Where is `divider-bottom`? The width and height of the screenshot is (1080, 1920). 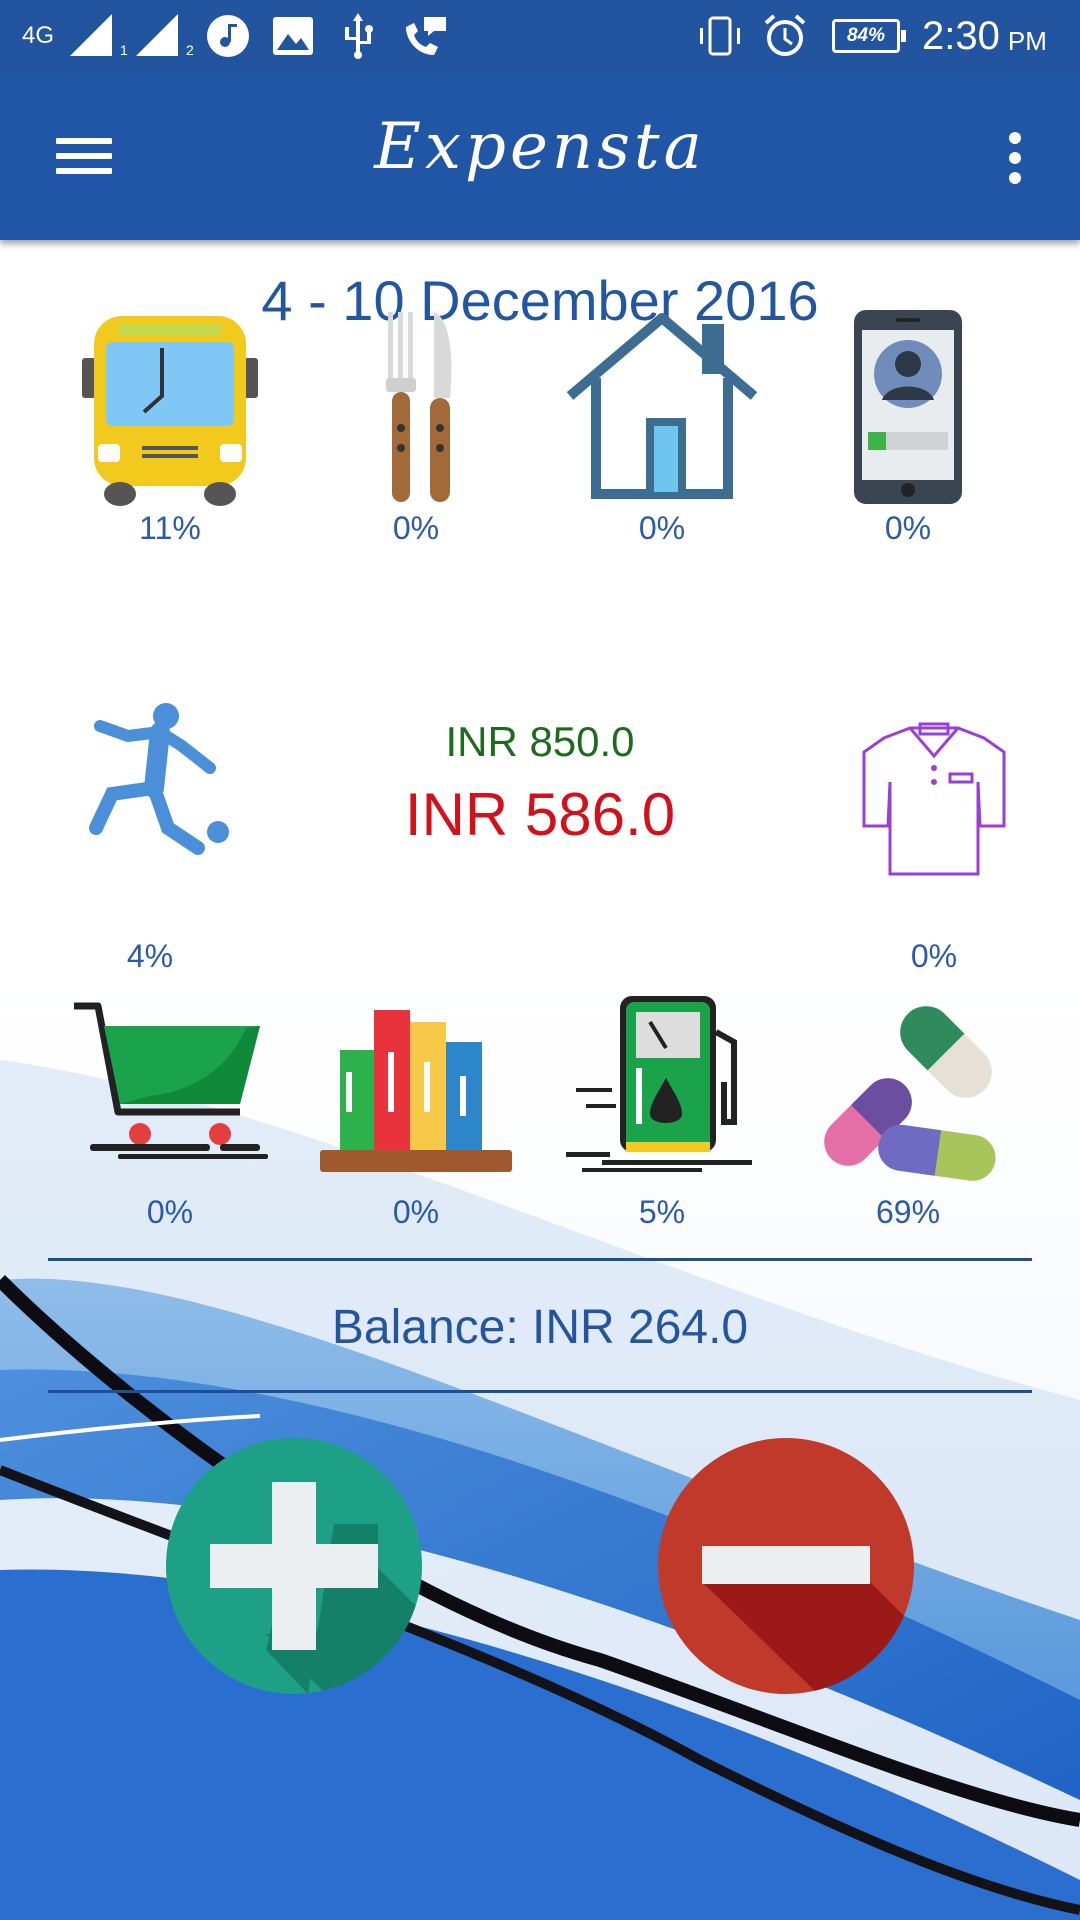
divider-bottom is located at coordinates (540, 1391).